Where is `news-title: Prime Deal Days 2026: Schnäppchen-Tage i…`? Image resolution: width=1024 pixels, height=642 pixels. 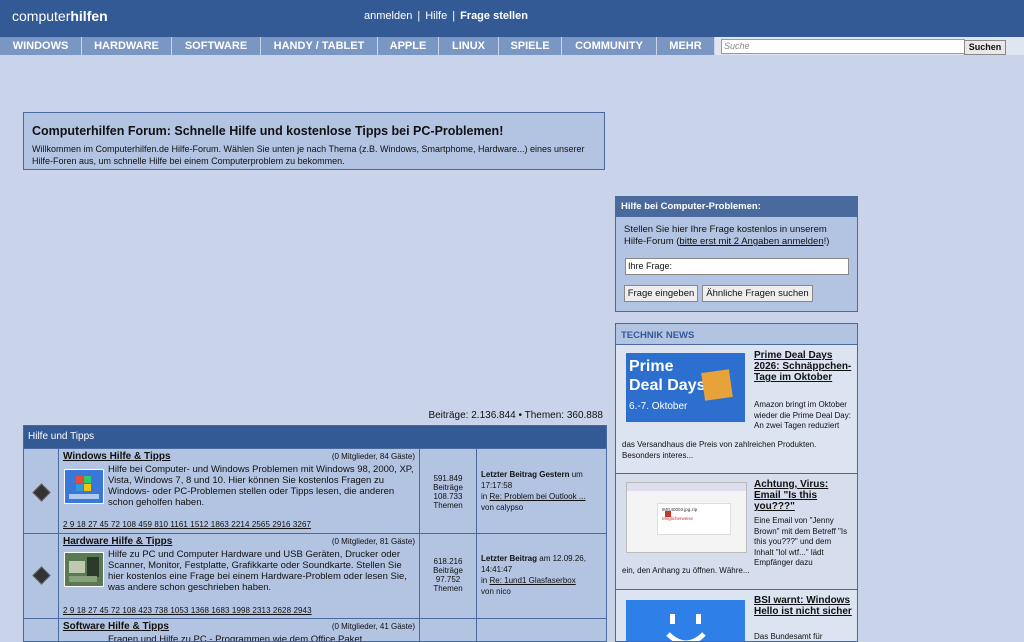 news-title: Prime Deal Days 2026: Schnäppchen-Tage i… is located at coordinates (803, 366).